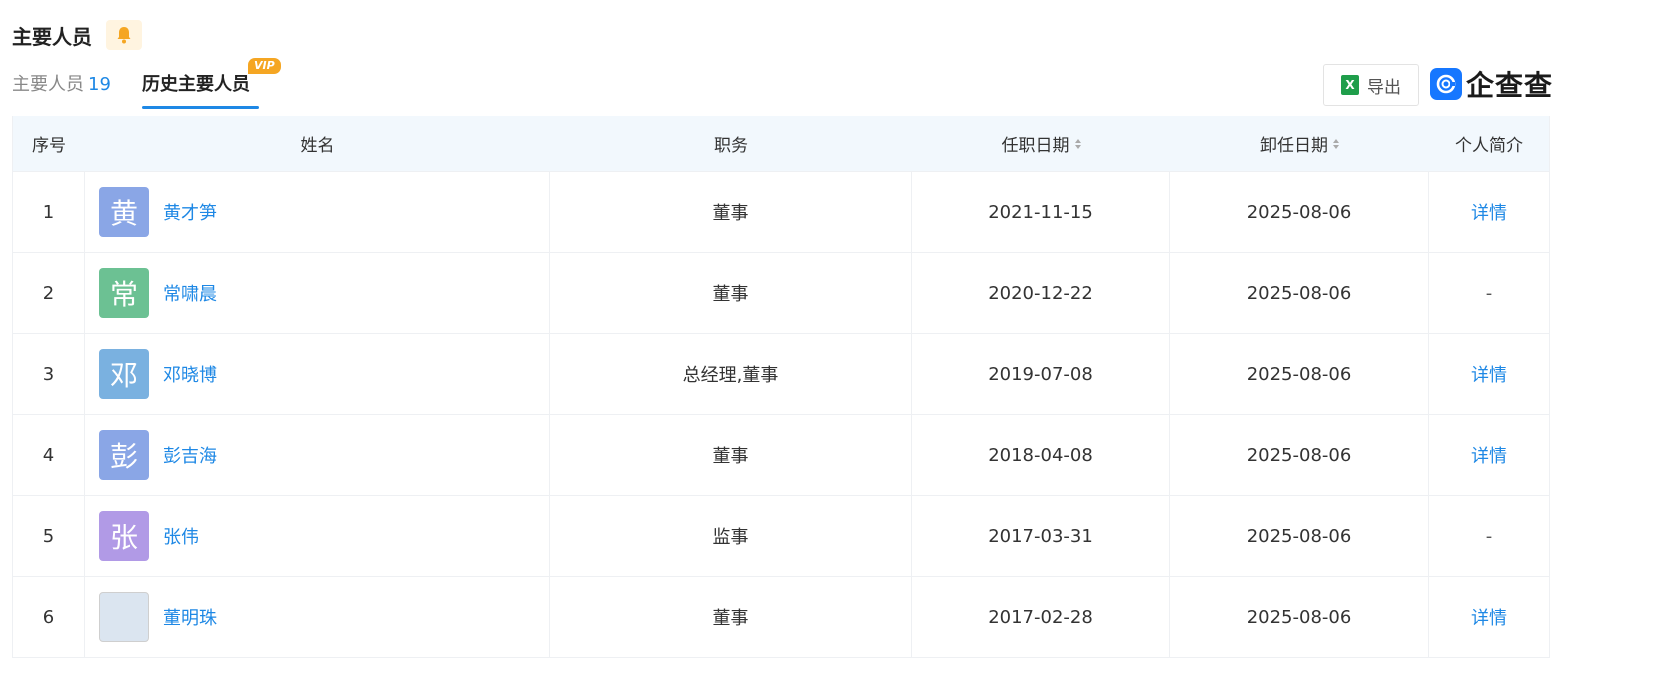 The height and width of the screenshot is (681, 1659). Describe the element at coordinates (731, 374) in the screenshot. I see `row-position: 总经理,董事` at that location.